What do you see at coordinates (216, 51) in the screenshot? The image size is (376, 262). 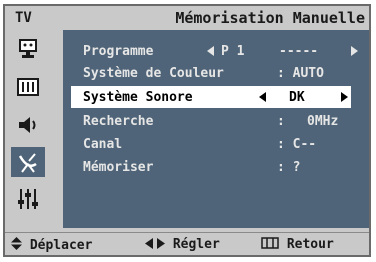 I see `menu-row-programme: Programme P 1 -----` at bounding box center [216, 51].